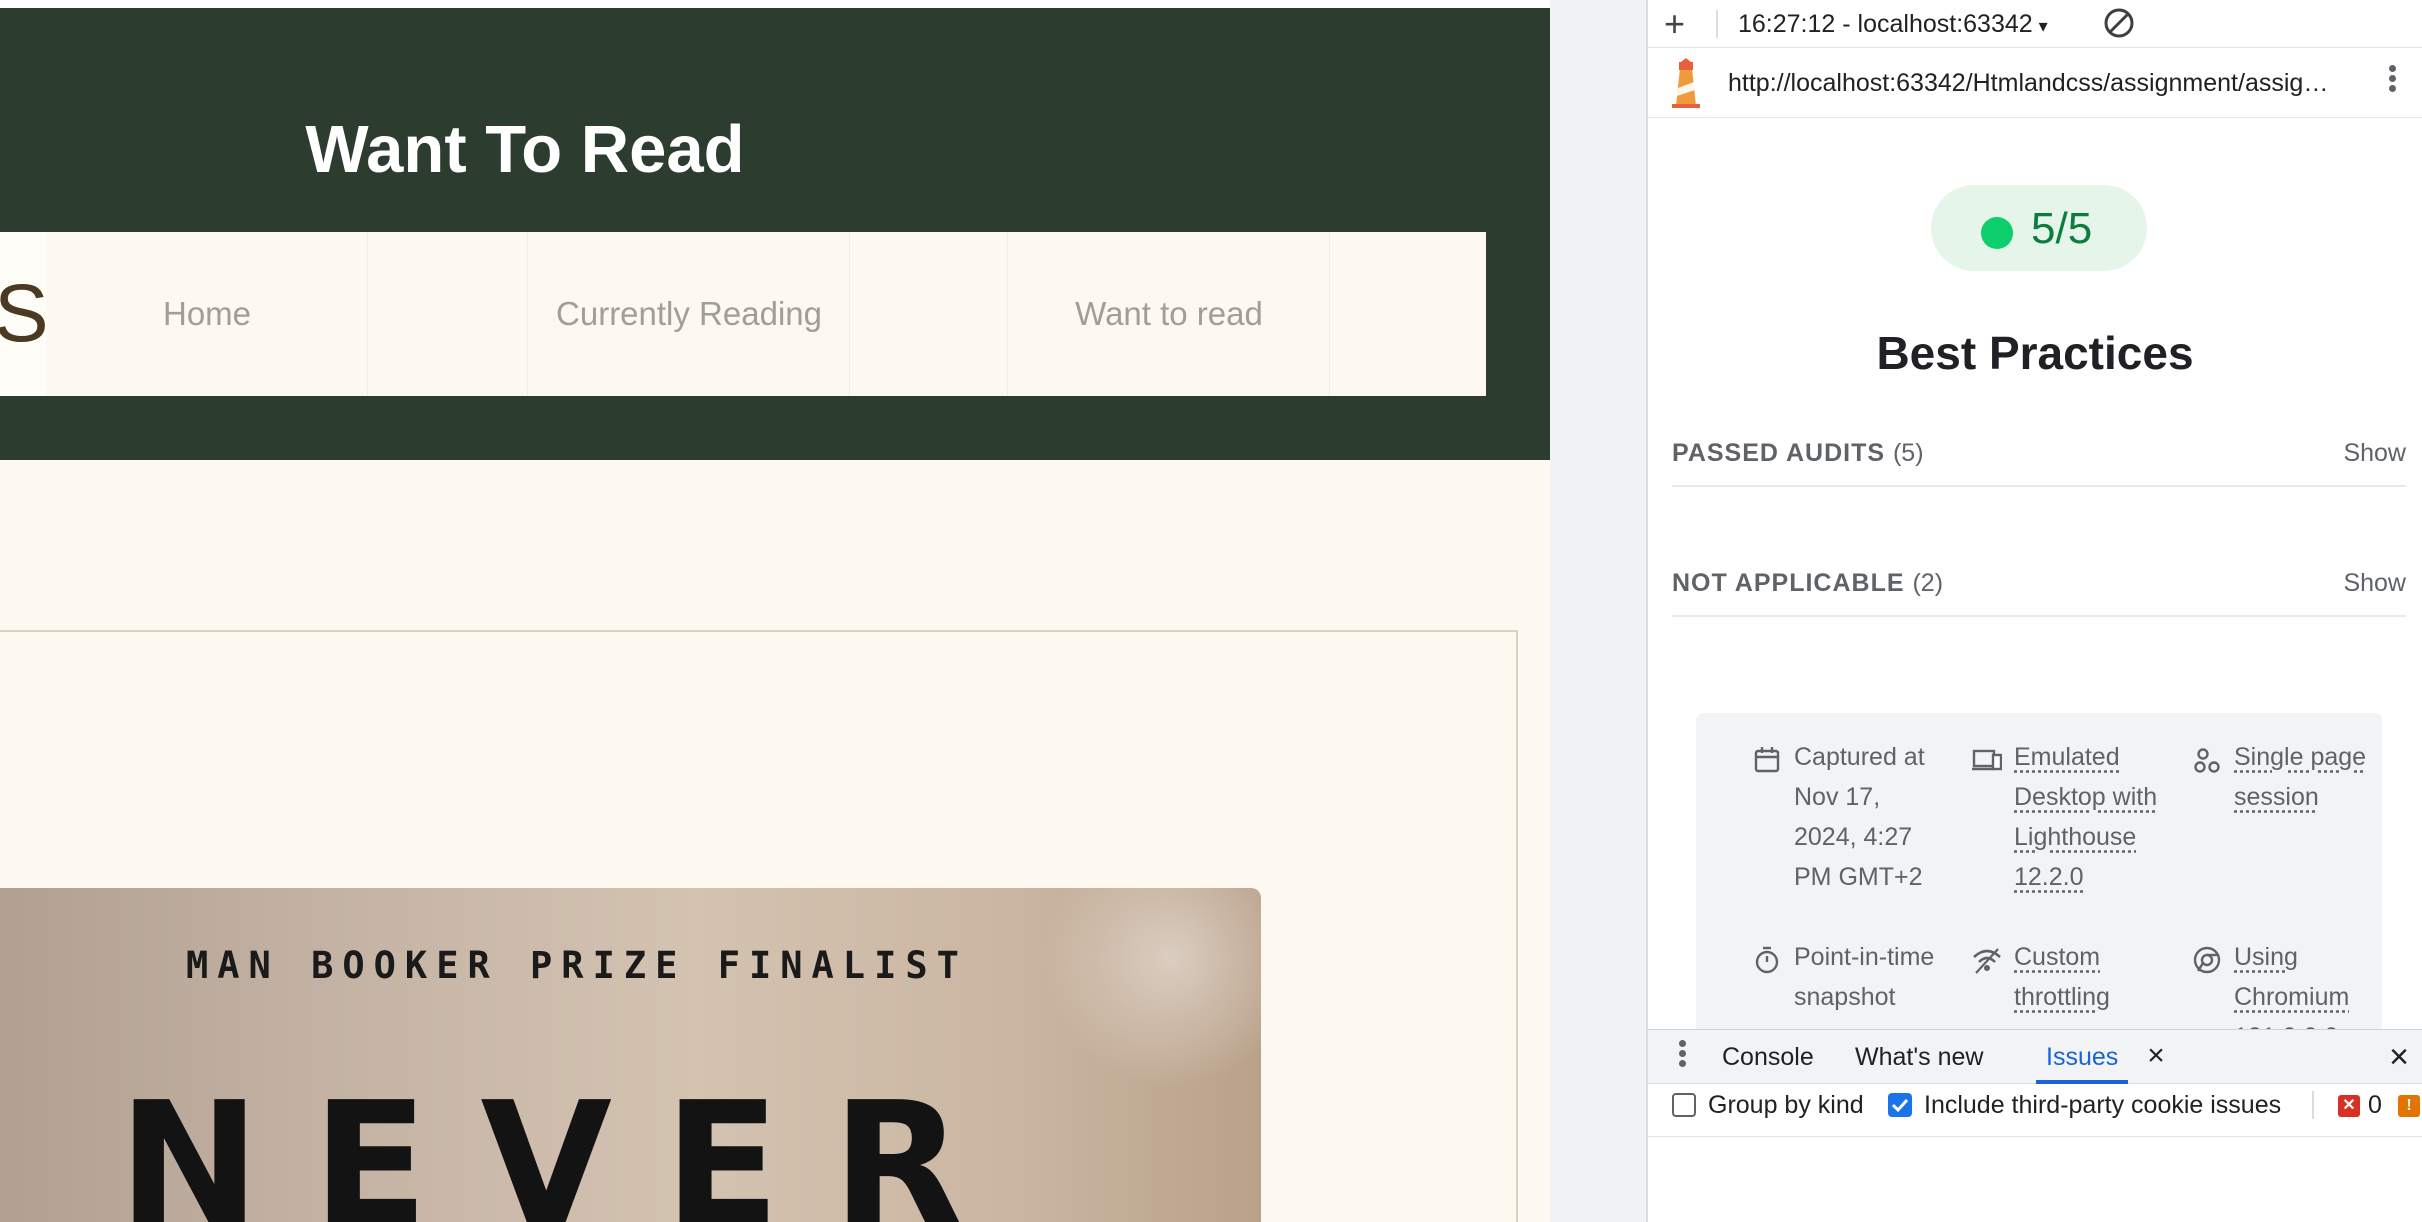  What do you see at coordinates (2399, 1057) in the screenshot?
I see `close-drawer-icon: ×` at bounding box center [2399, 1057].